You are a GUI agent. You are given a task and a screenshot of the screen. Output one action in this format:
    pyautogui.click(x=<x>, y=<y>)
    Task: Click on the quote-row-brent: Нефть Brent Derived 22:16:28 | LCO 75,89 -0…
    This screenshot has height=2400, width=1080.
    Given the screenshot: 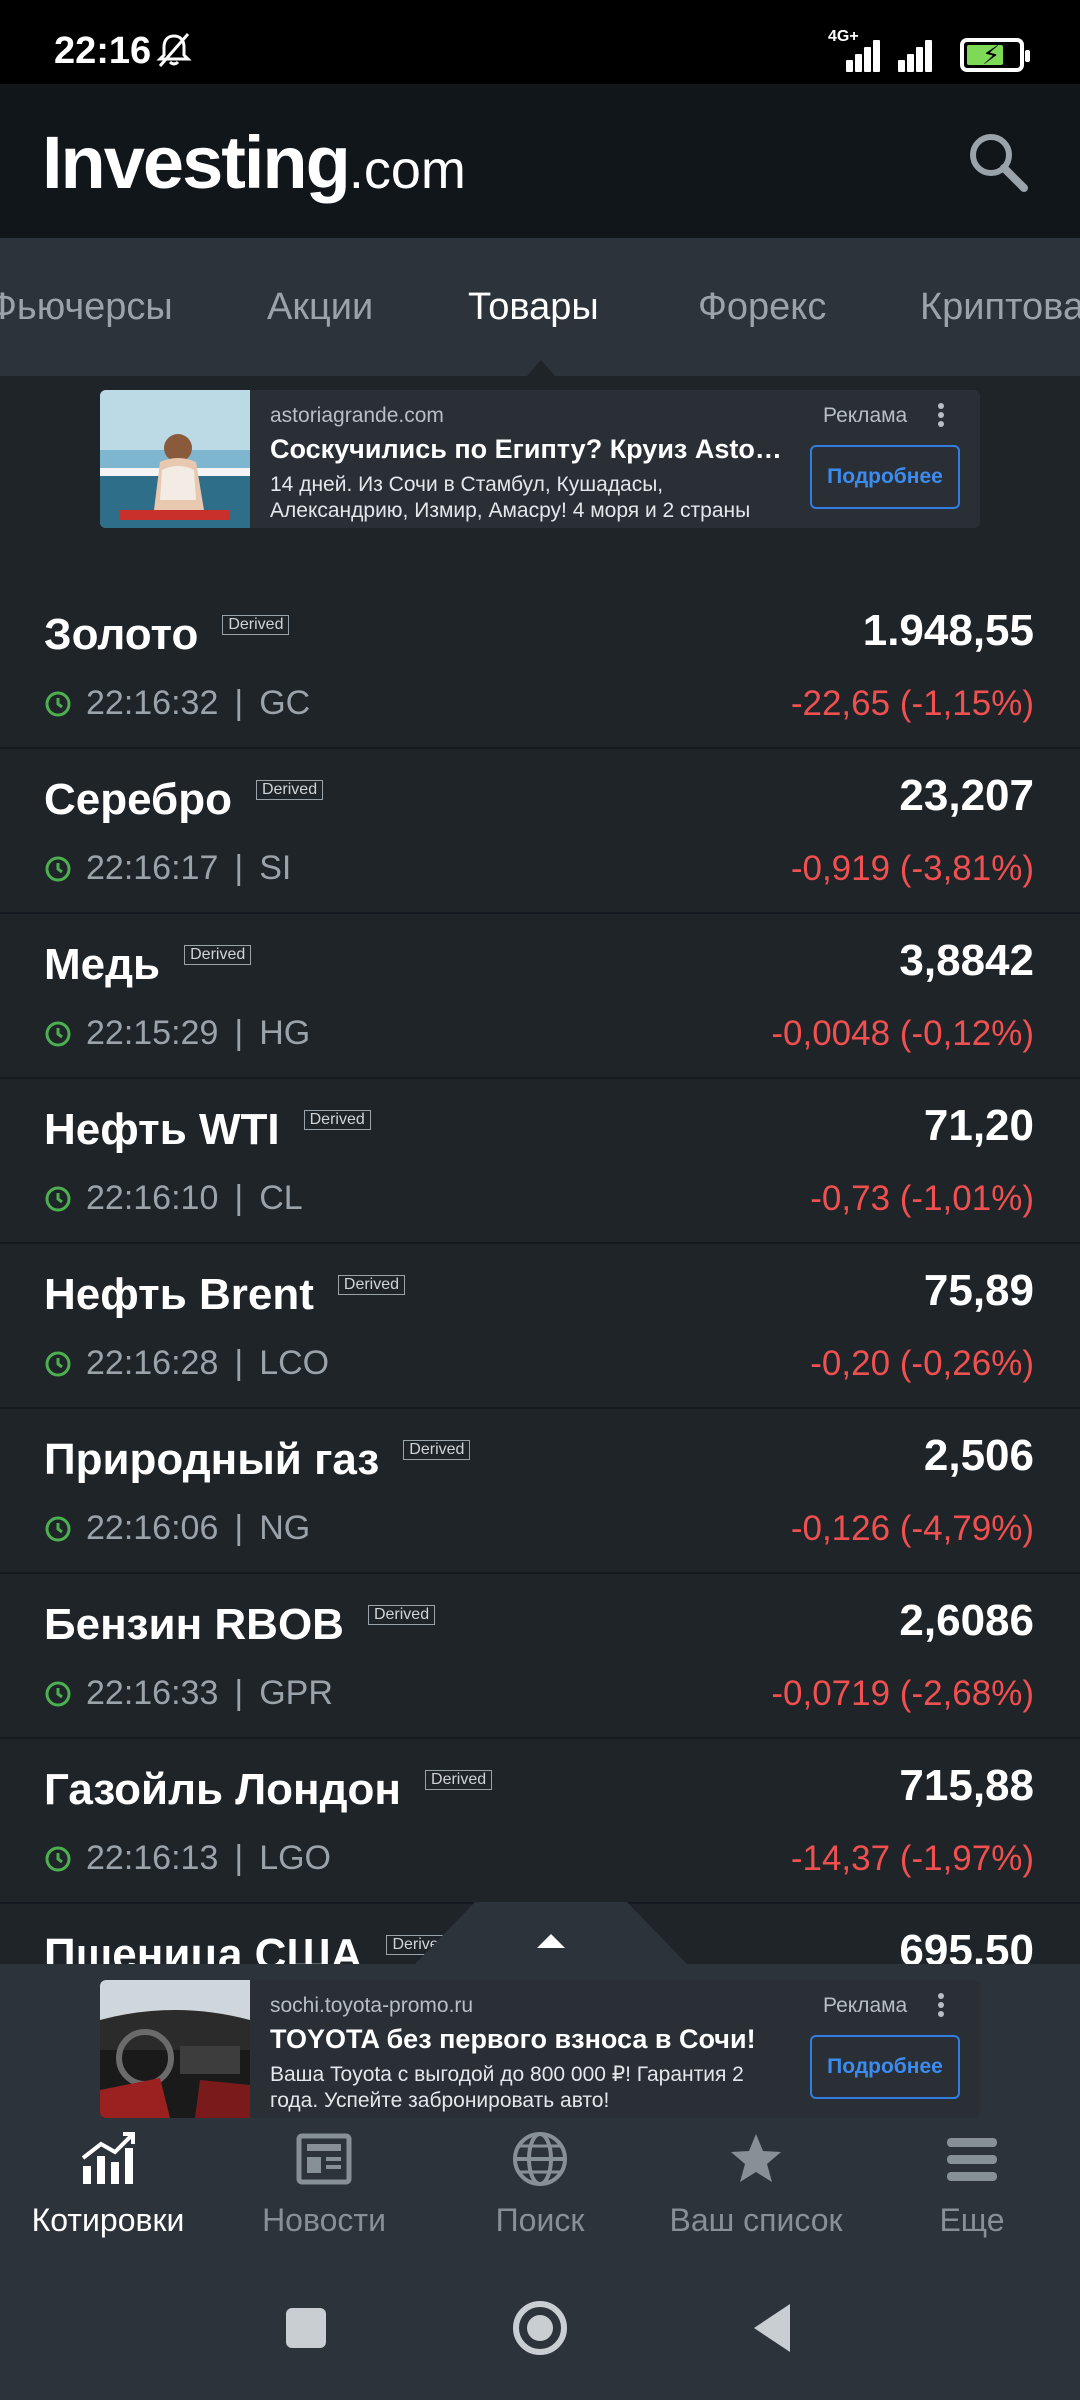 What is the action you would take?
    pyautogui.click(x=540, y=1326)
    